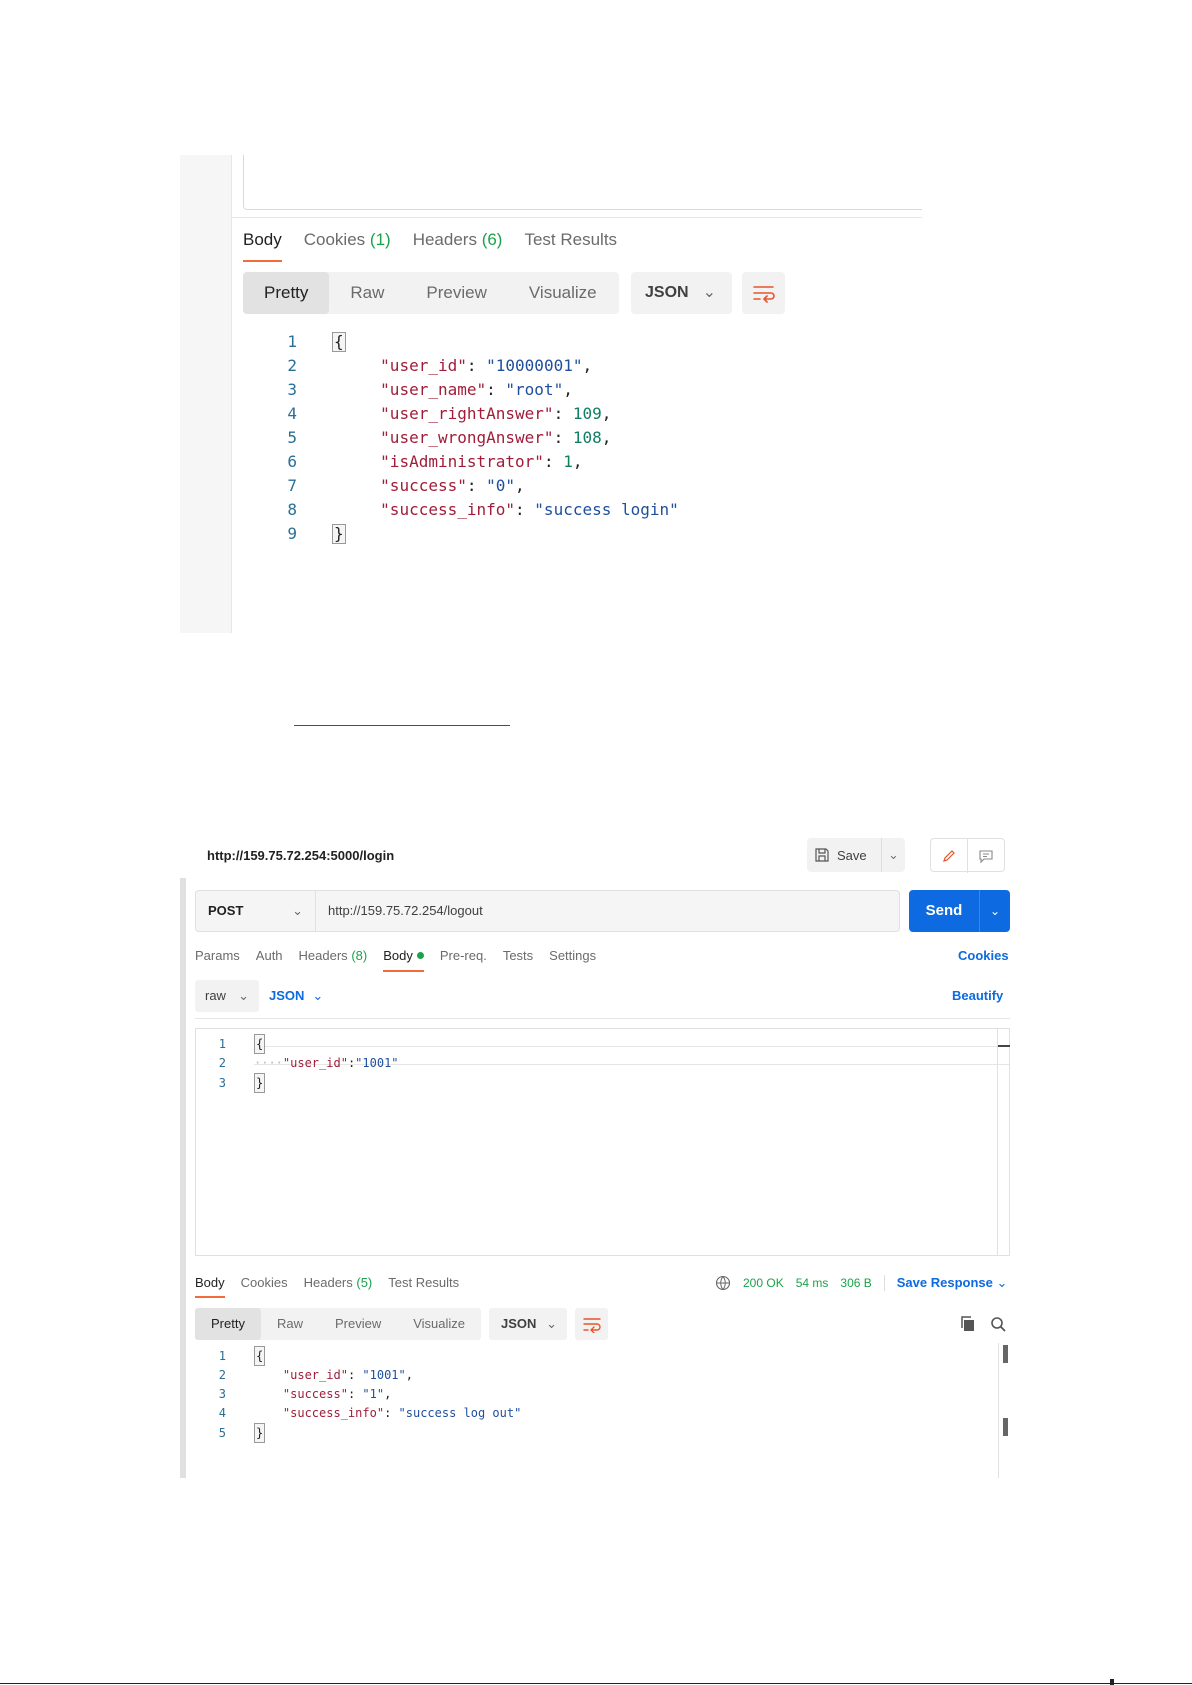 Image resolution: width=1192 pixels, height=1685 pixels. What do you see at coordinates (227, 996) in the screenshot?
I see `body-mode-select: raw ⌄` at bounding box center [227, 996].